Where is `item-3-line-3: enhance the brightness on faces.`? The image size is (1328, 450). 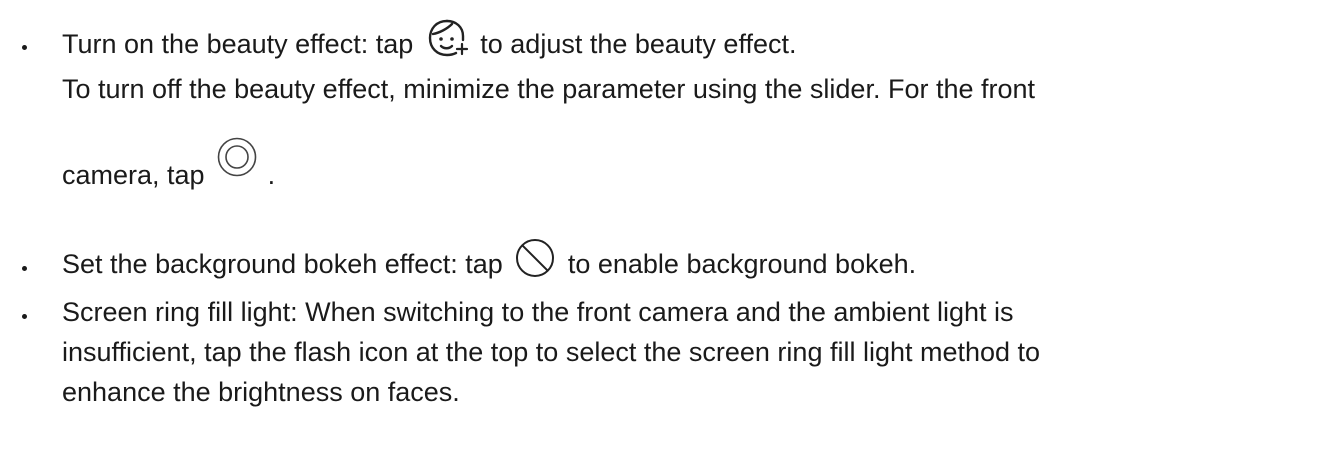 item-3-line-3: enhance the brightness on faces. is located at coordinates (261, 392).